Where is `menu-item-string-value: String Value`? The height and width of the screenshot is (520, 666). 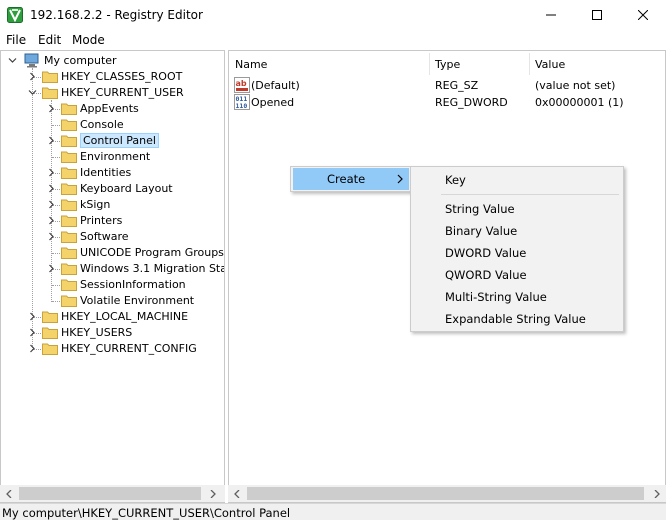 menu-item-string-value: String Value is located at coordinates (517, 209).